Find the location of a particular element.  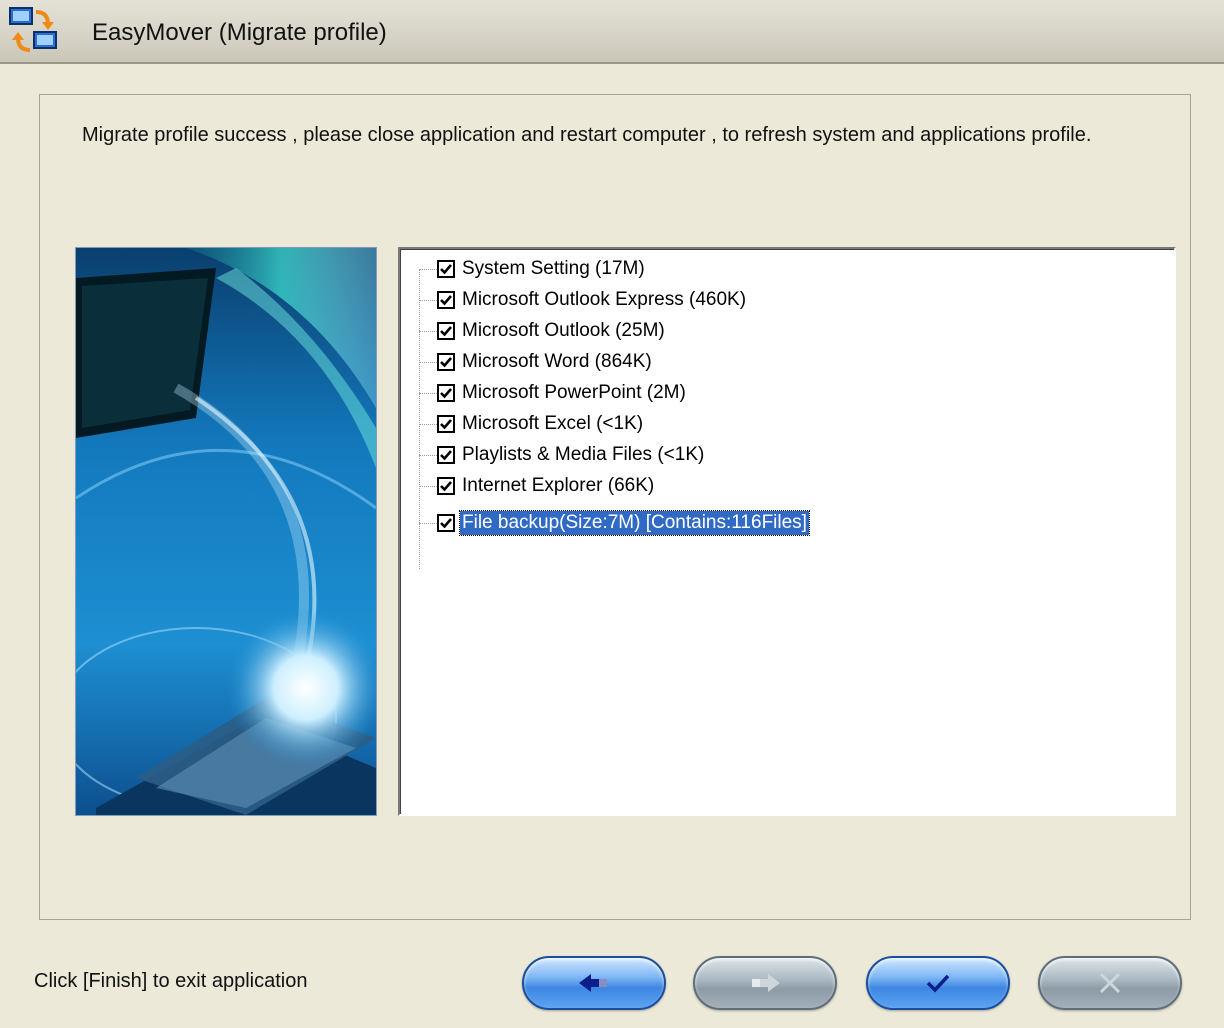

status-text: Click [Finish] to exit application is located at coordinates (171, 981).